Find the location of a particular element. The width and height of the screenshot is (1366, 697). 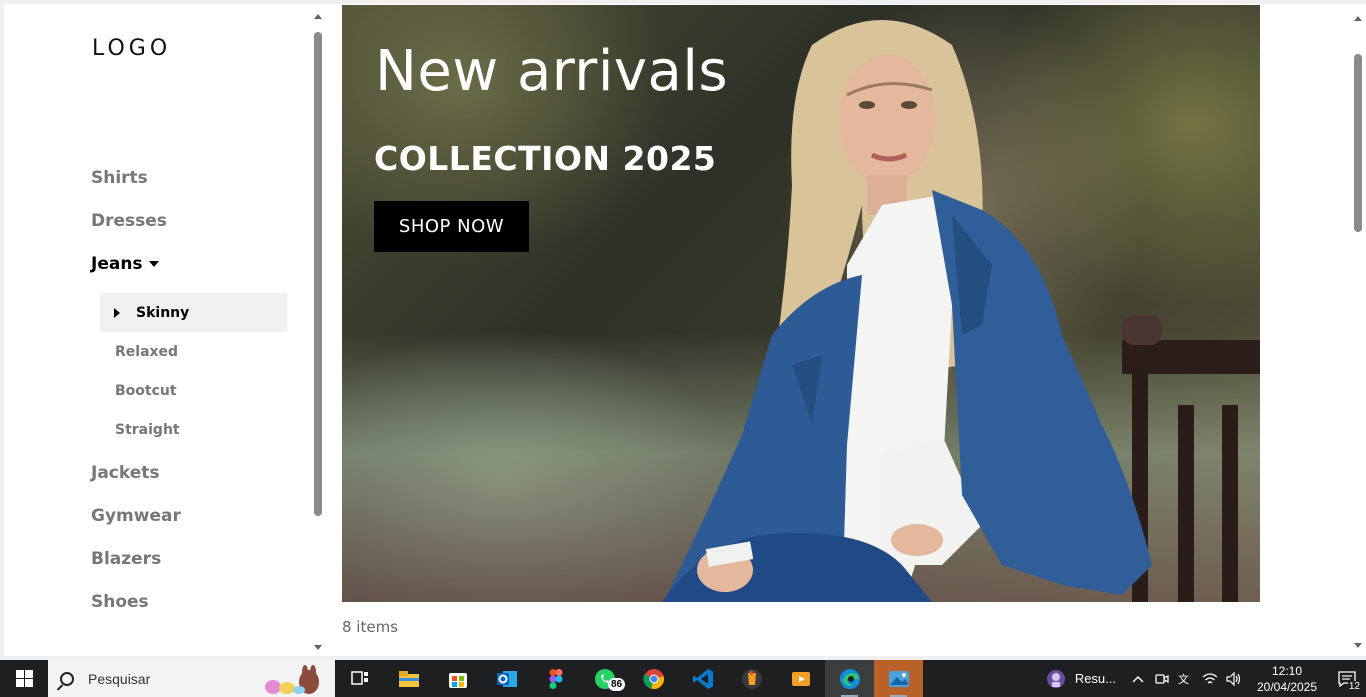

sidebar-scrollbar is located at coordinates (318, 330).